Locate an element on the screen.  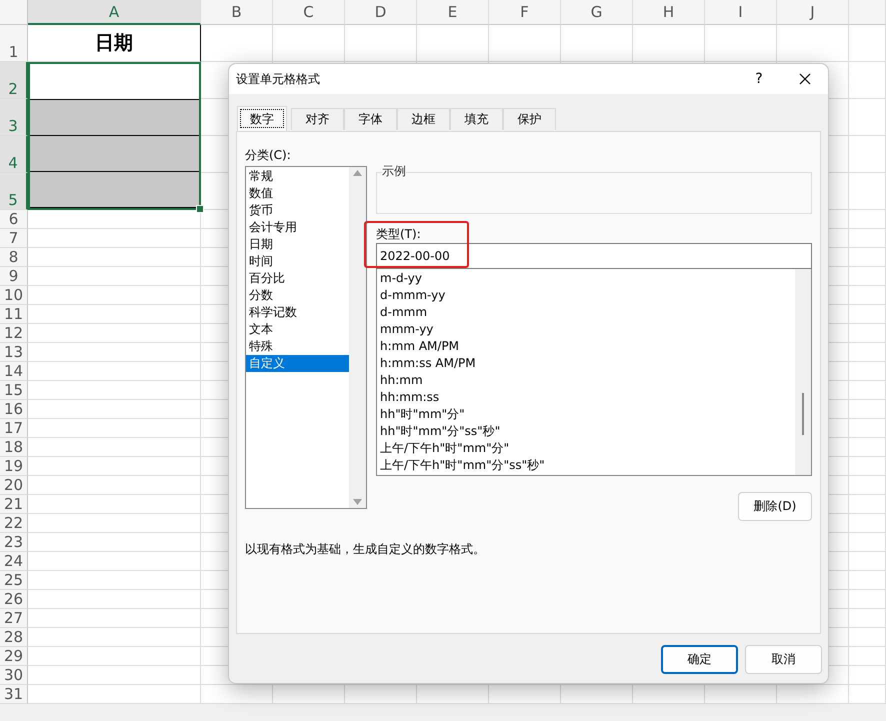
list-item: 常规 is located at coordinates (297, 176).